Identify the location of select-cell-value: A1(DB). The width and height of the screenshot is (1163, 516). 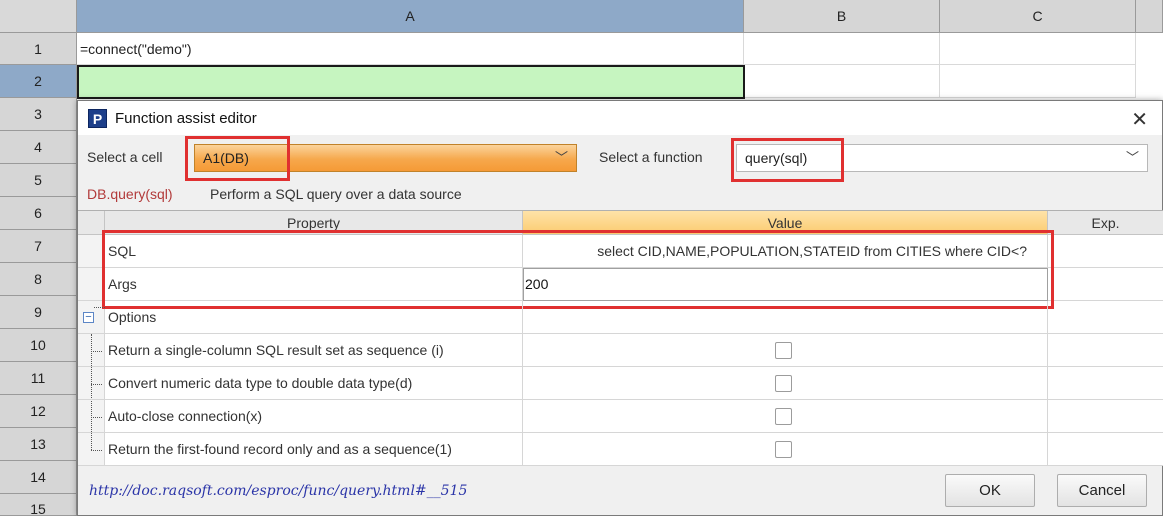
(226, 158).